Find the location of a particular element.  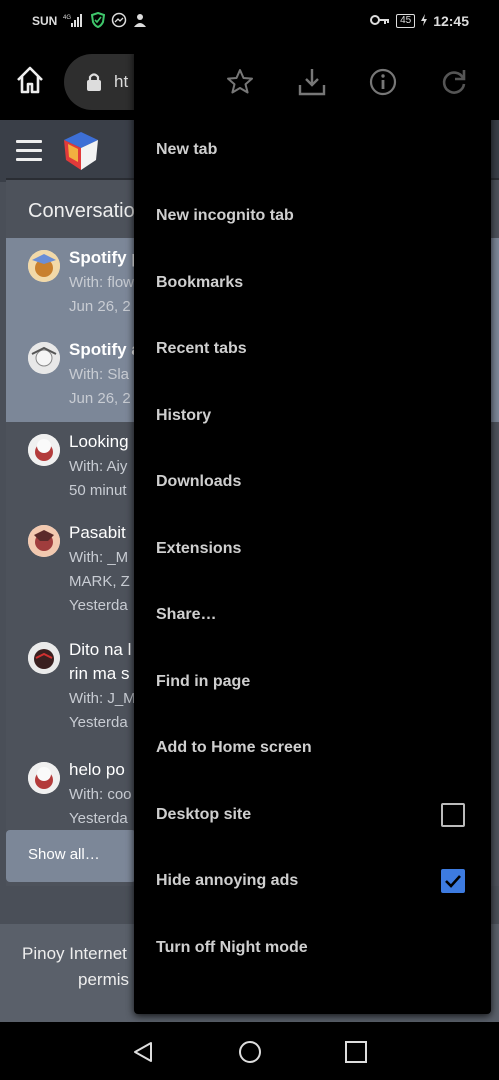

menu-item-label: Downloads is located at coordinates (199, 481).